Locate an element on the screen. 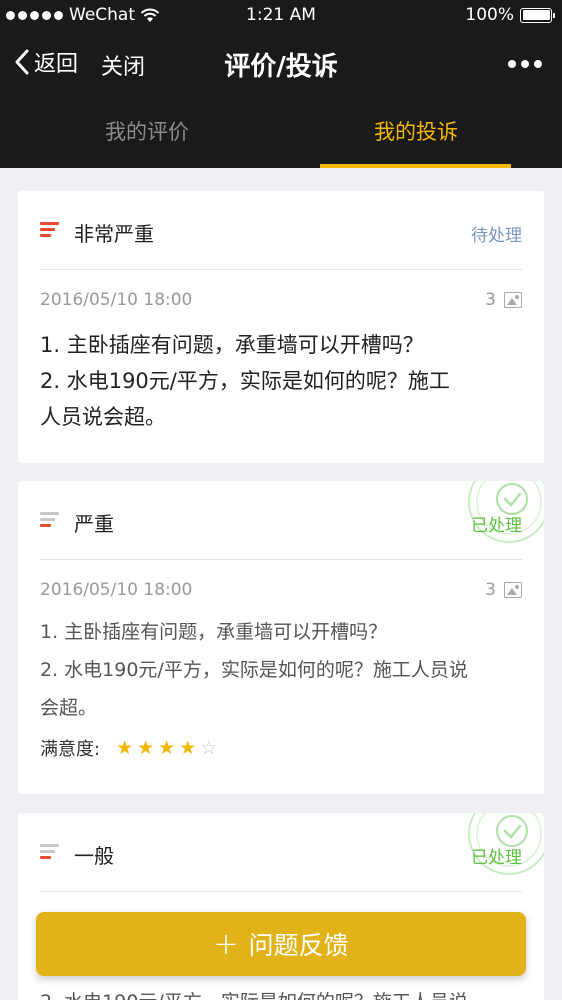 The height and width of the screenshot is (1000, 562). page-title: 评价/投诉 is located at coordinates (281, 67).